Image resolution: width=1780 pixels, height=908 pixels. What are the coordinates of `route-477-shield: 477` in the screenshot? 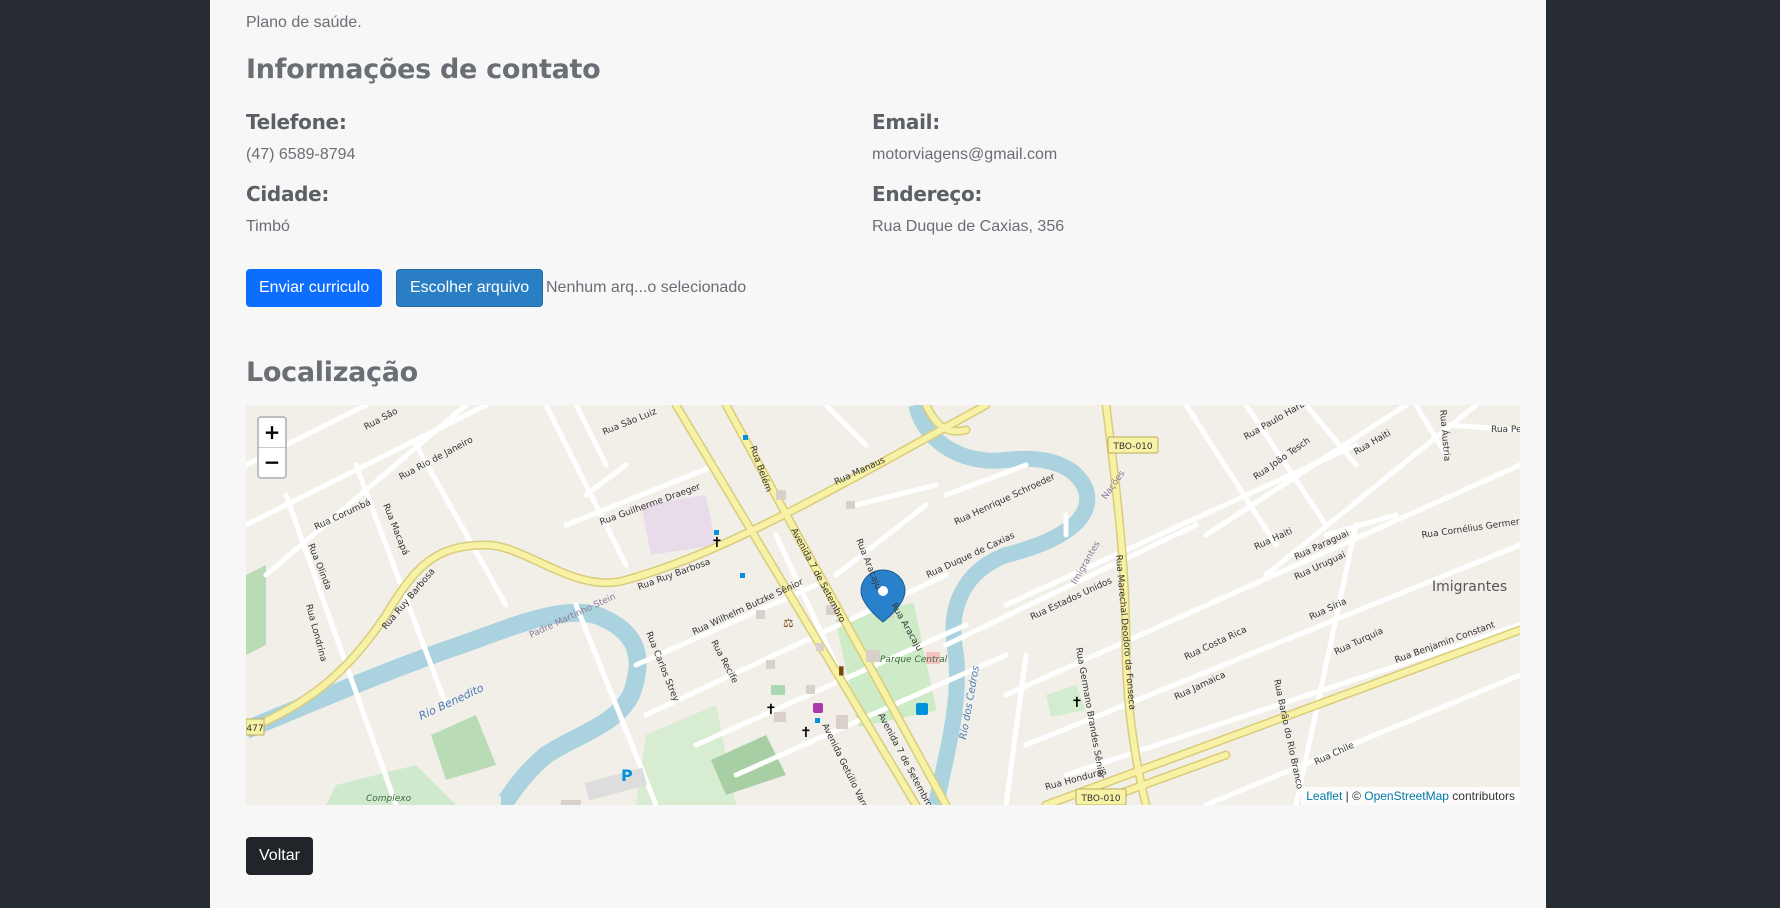 It's located at (255, 727).